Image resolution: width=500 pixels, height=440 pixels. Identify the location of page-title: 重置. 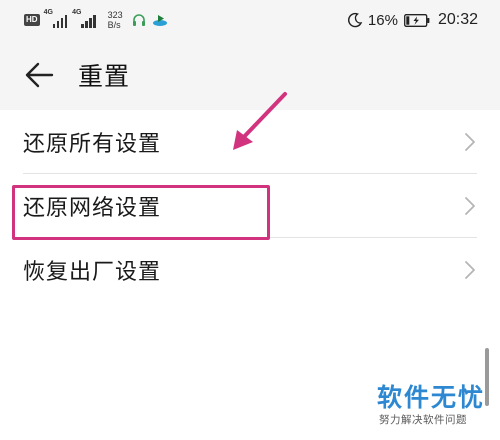
(104, 76).